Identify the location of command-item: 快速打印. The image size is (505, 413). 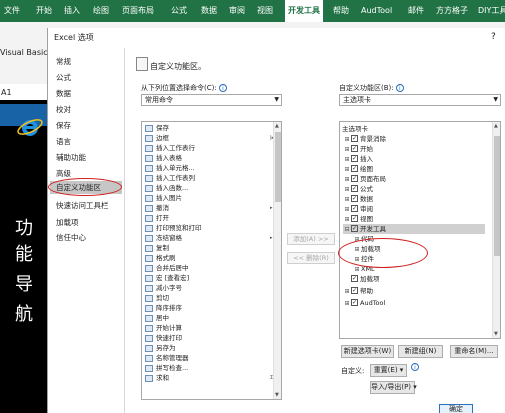
(163, 338).